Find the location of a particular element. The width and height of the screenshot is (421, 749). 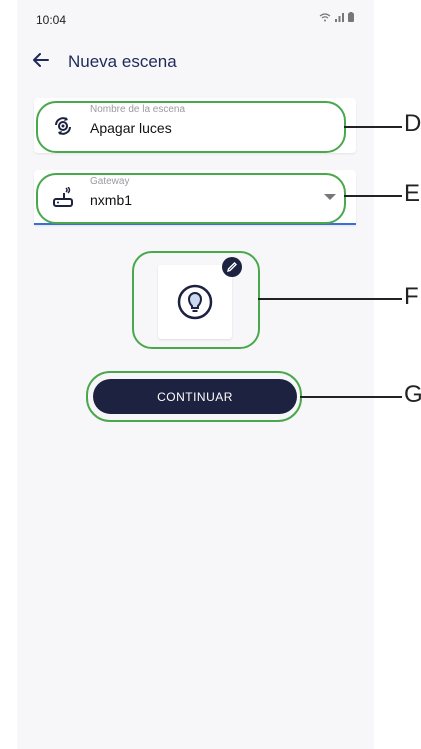

annotation-highlight-e is located at coordinates (191, 198).